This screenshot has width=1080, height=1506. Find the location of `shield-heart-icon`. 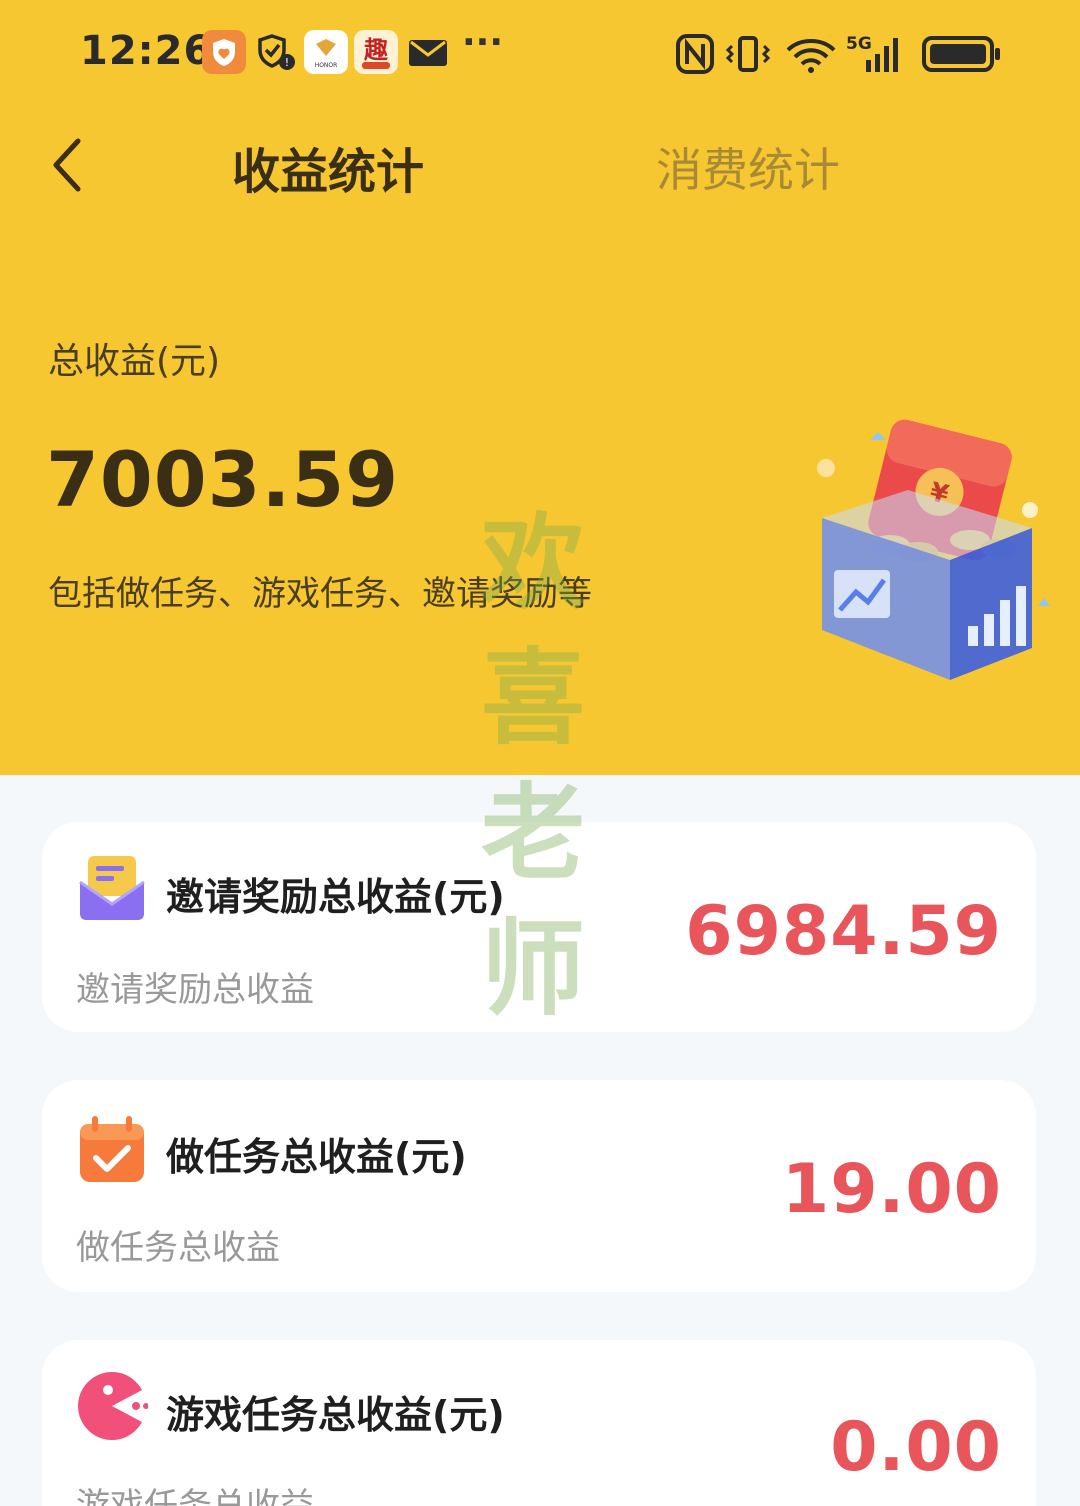

shield-heart-icon is located at coordinates (224, 52).